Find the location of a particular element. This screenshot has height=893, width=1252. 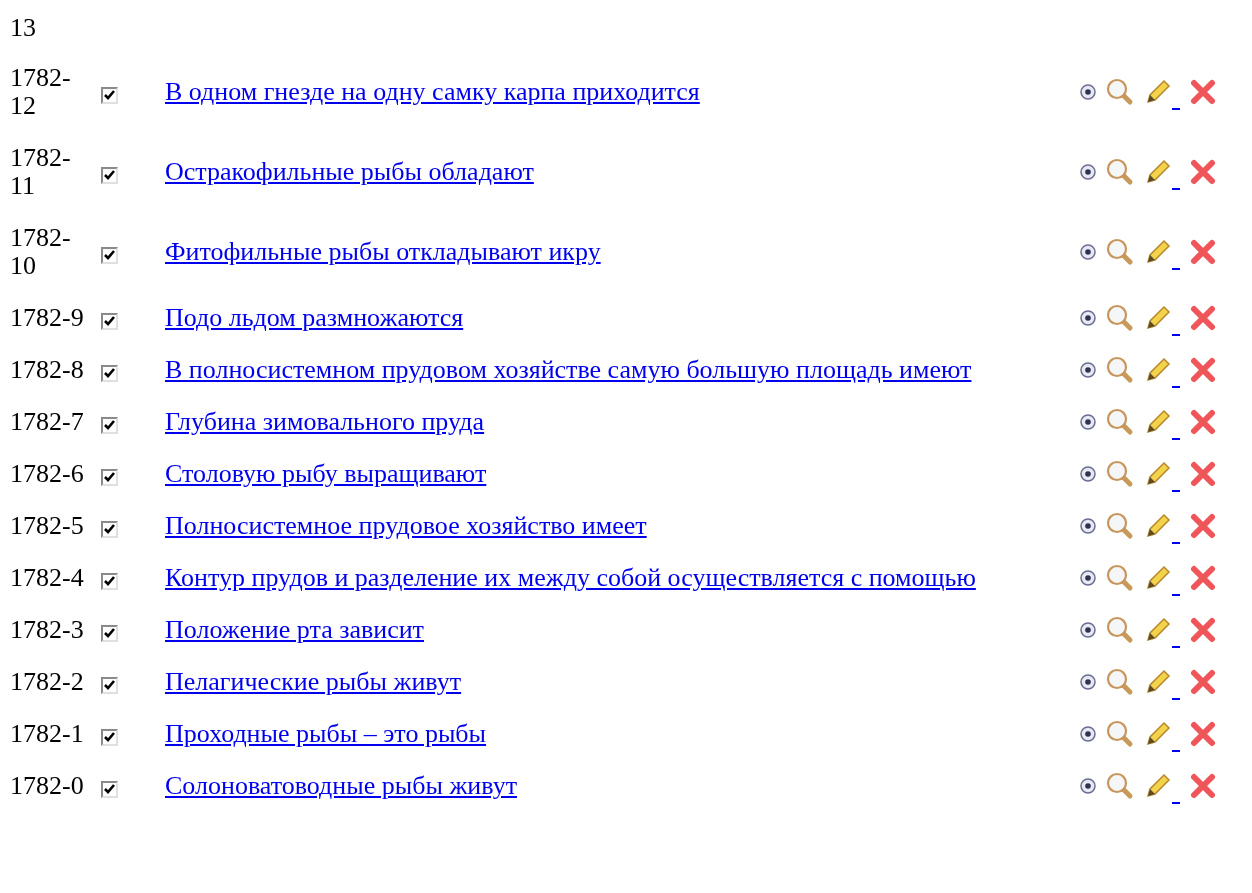

question-id: 1782-3 is located at coordinates (47, 629).